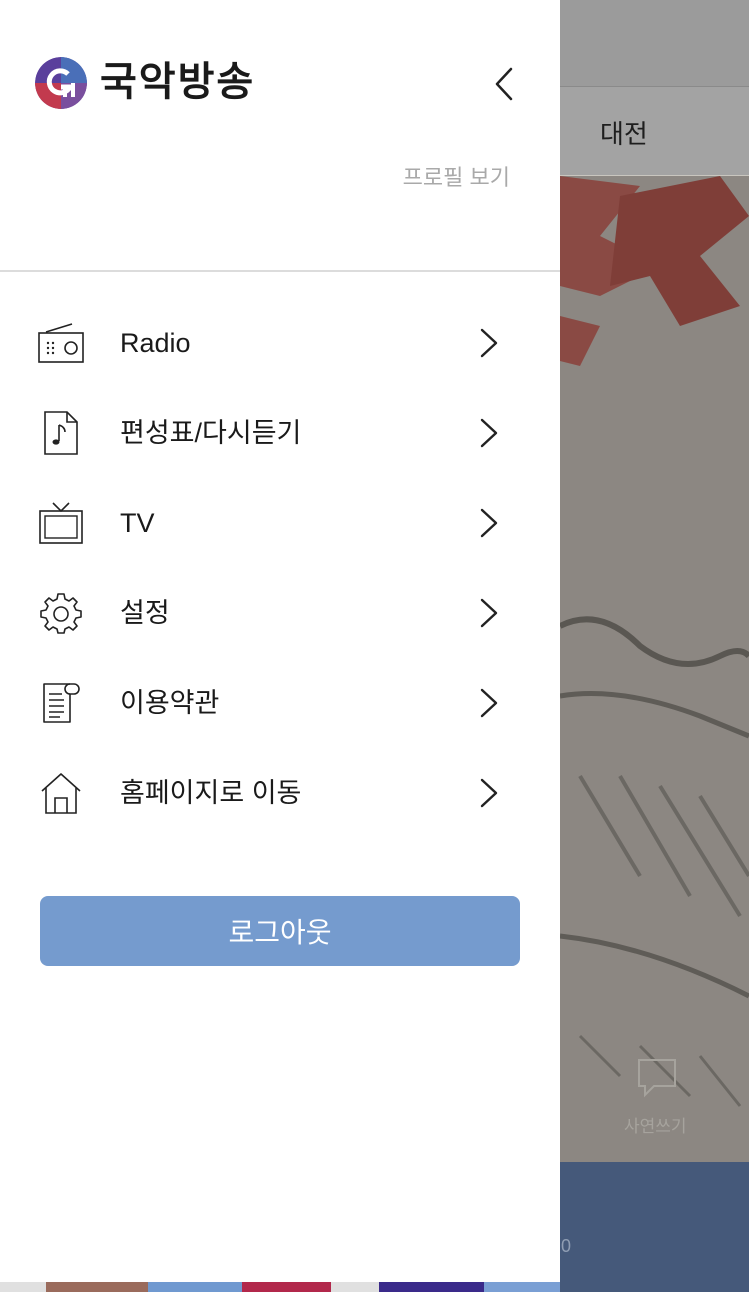  What do you see at coordinates (280, 703) in the screenshot?
I see `menu-item-terms: 이용약관` at bounding box center [280, 703].